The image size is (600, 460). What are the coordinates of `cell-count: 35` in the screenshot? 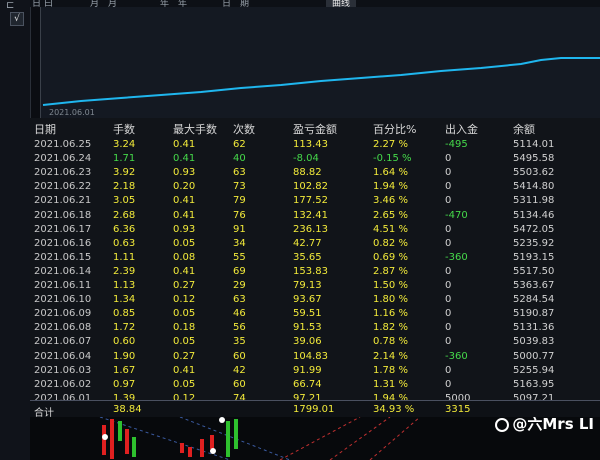 It's located at (239, 342).